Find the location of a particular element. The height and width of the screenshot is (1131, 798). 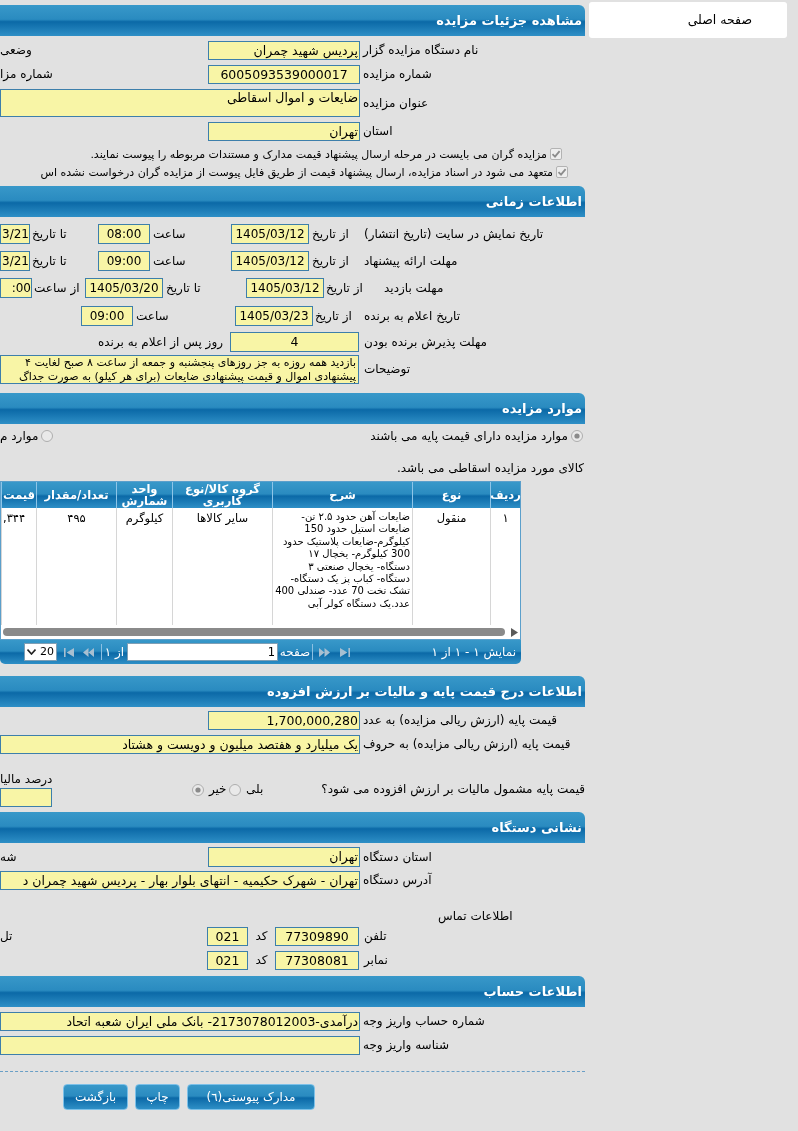

section-title: نشانی دستگاه is located at coordinates (536, 827).